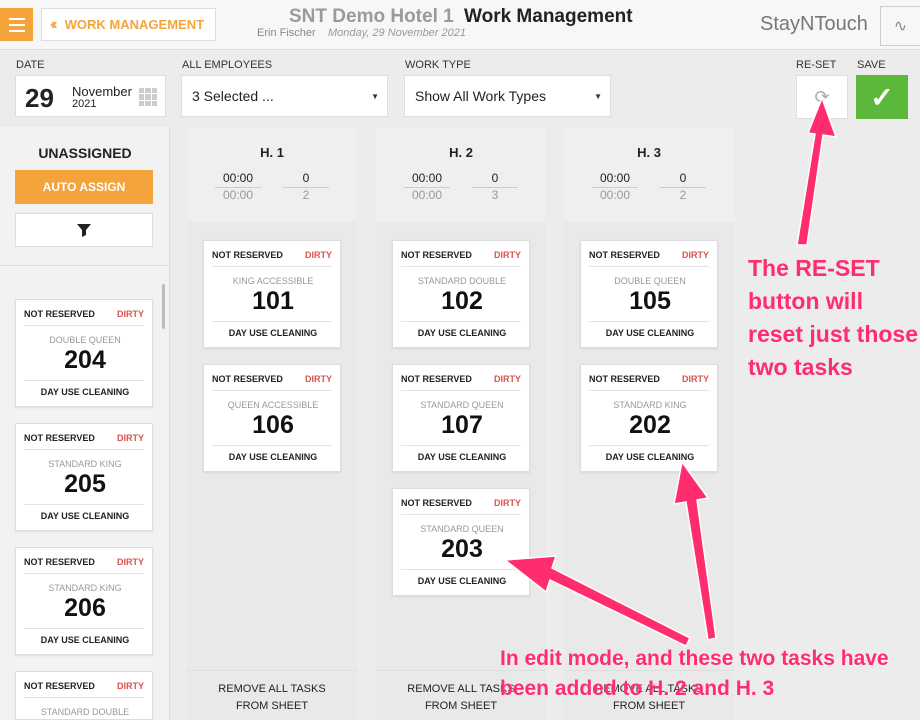 The image size is (920, 720). Describe the element at coordinates (84, 187) in the screenshot. I see `auto-assign-button: AUTO ASSIGN` at that location.